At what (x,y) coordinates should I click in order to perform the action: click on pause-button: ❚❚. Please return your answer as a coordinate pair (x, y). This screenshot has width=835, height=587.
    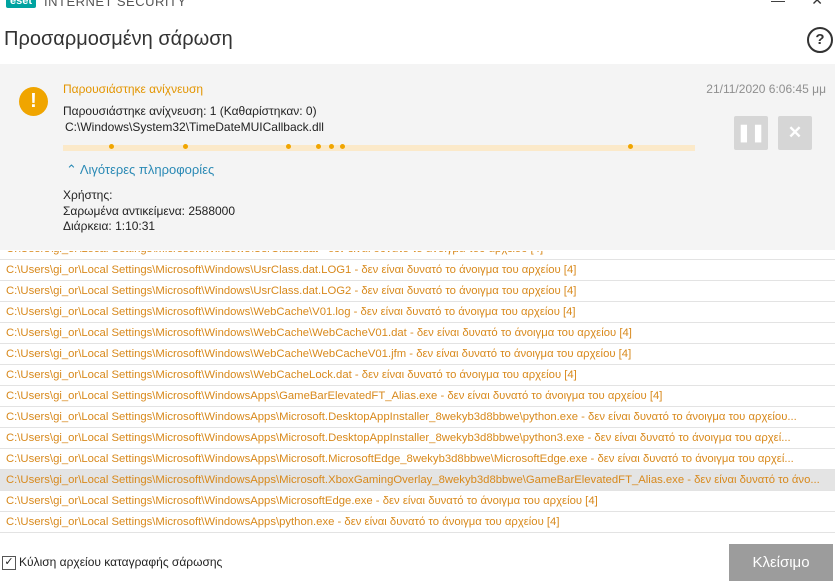
    Looking at the image, I should click on (751, 133).